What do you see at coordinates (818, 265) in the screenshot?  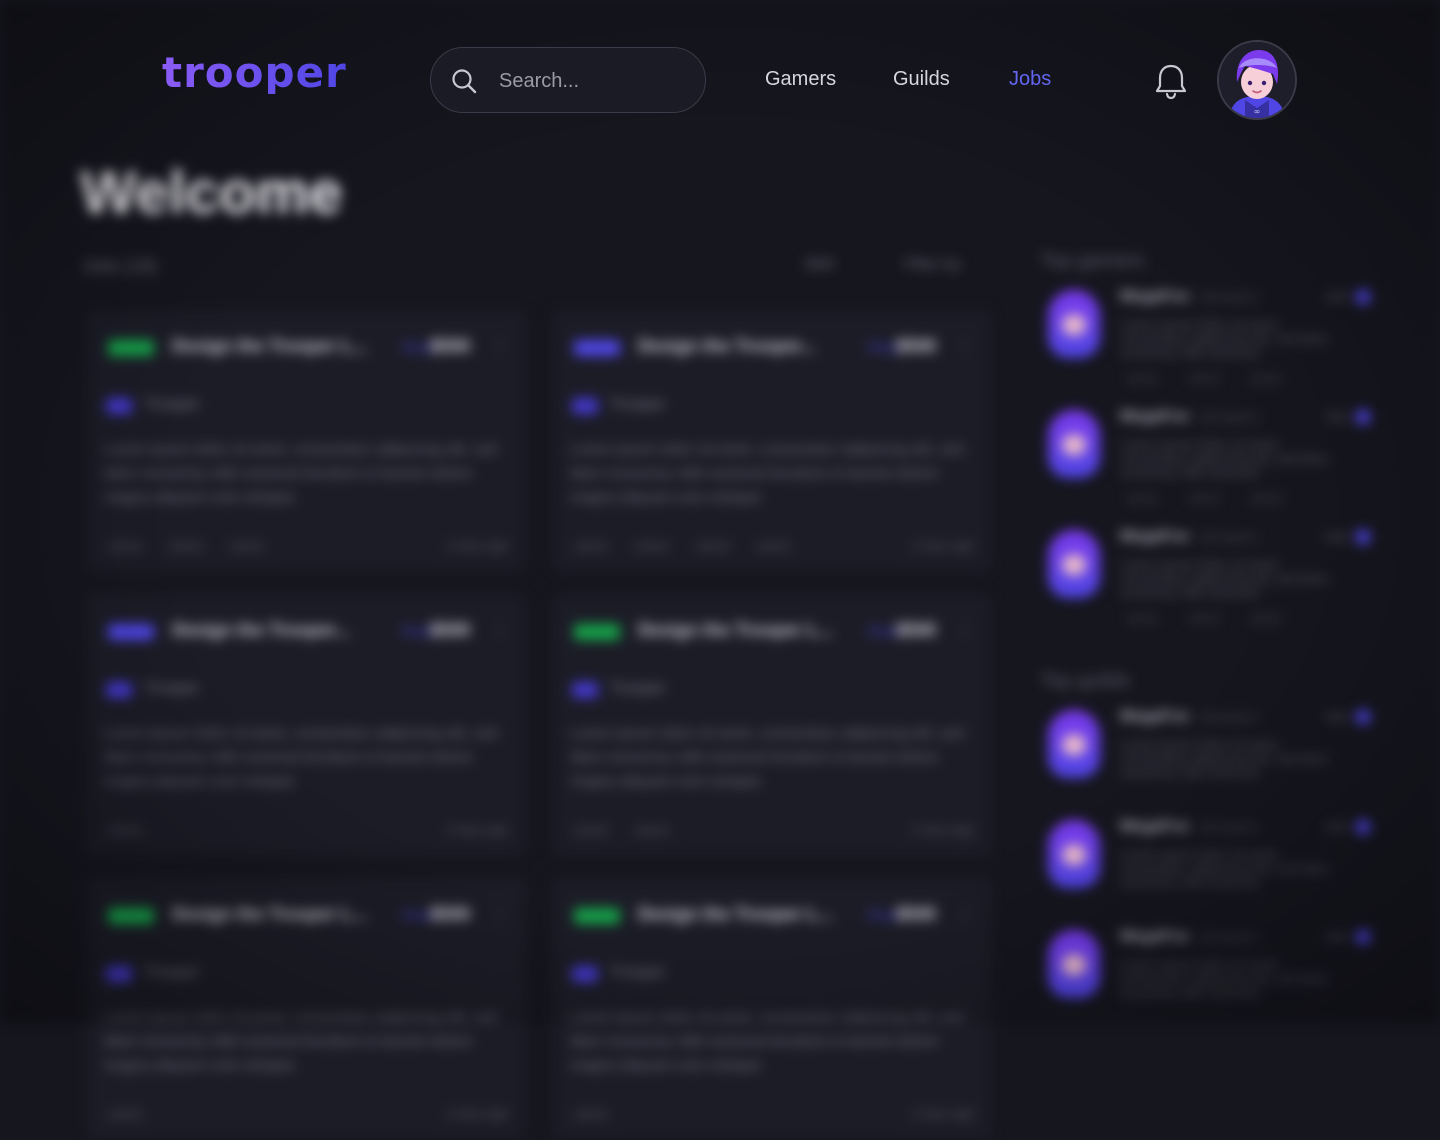 I see `skill-filter: Skill` at bounding box center [818, 265].